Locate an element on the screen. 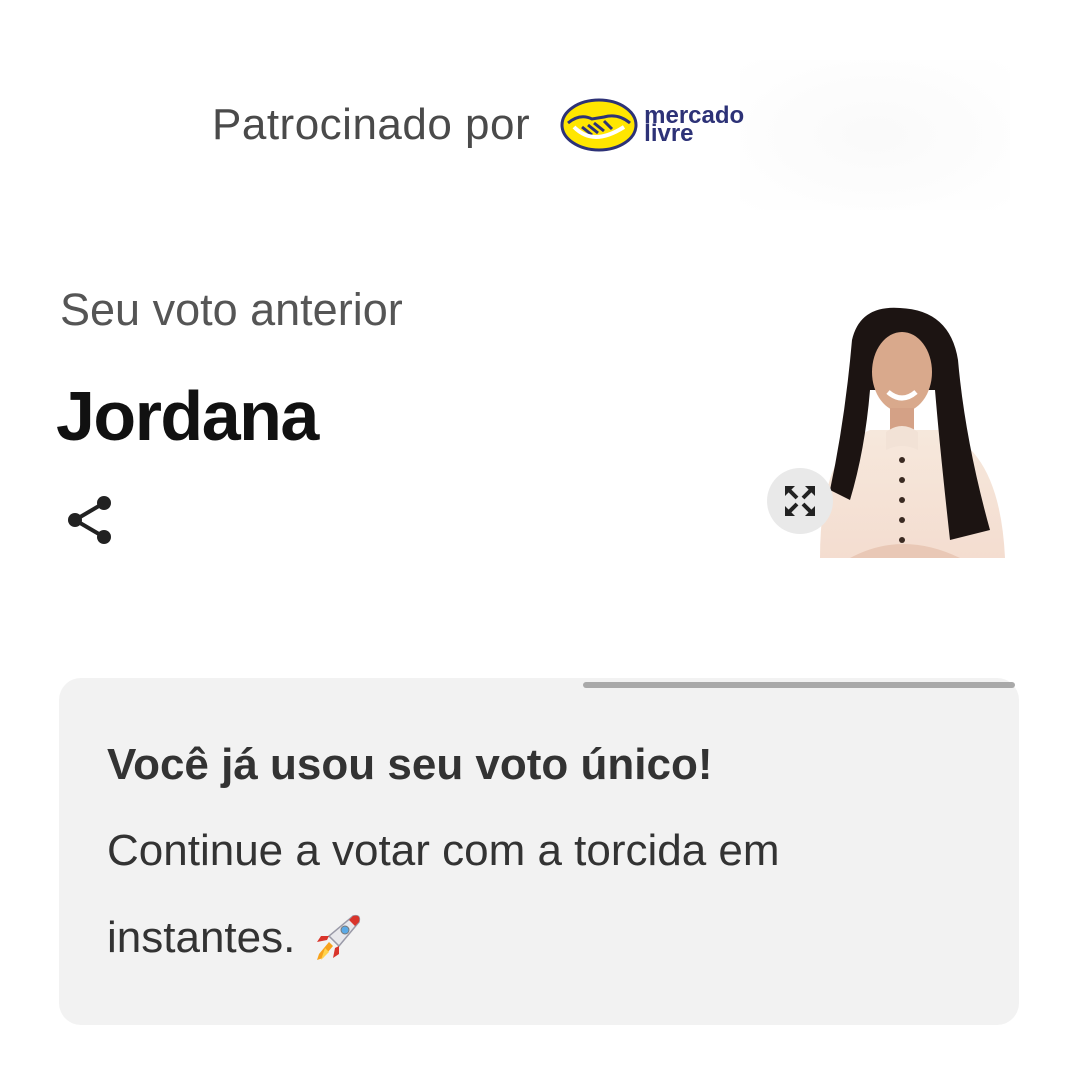 Image resolution: width=1079 pixels, height=1077 pixels. handshake-icon is located at coordinates (599, 125).